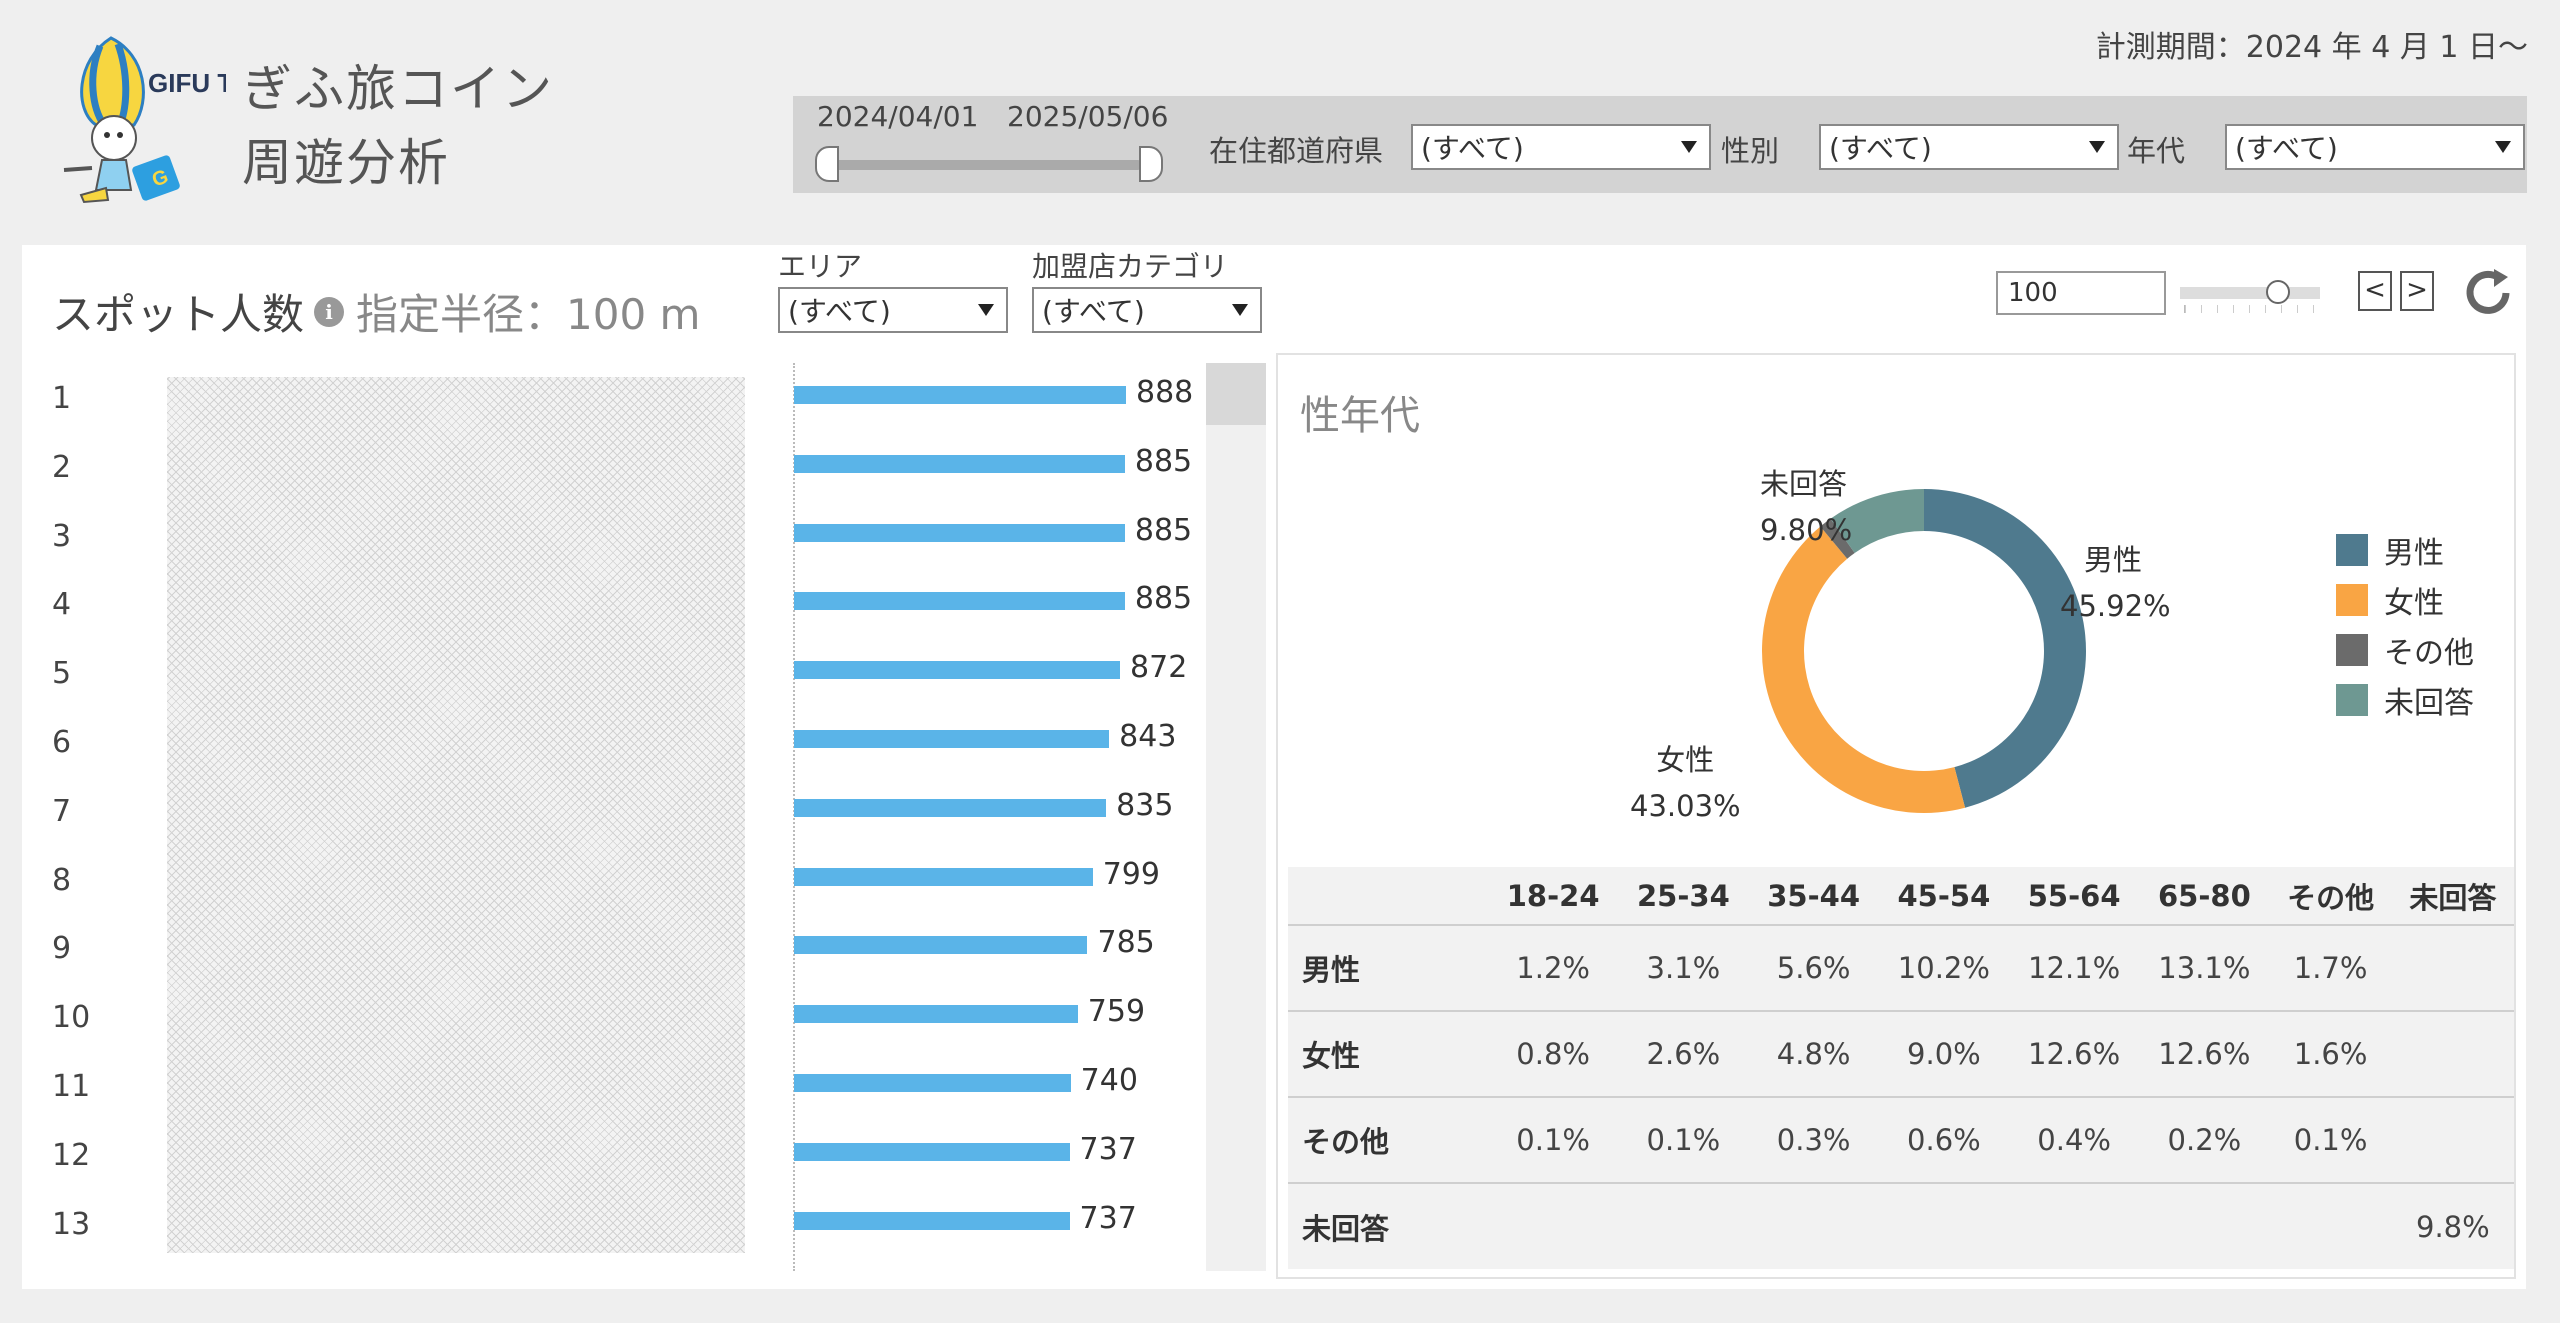  I want to click on spot-count-title: スポット人数 i 指定半径：100 m, so click(376, 311).